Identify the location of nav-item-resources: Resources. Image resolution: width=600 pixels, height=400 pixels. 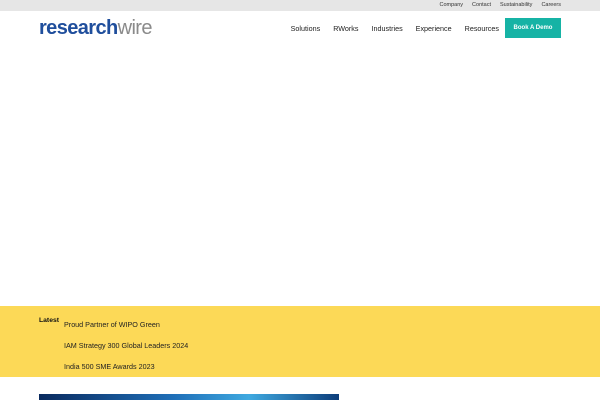
(482, 28).